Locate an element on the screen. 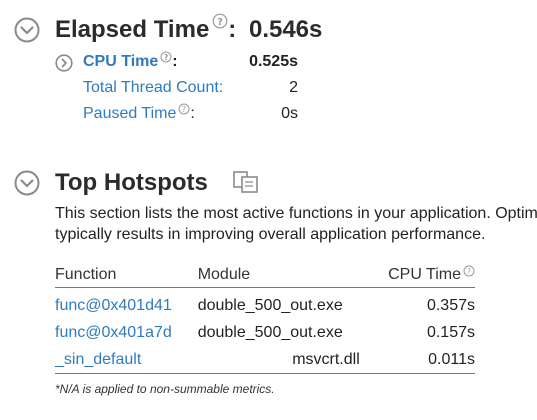 Image resolution: width=537 pixels, height=420 pixels. total-thread-count-metric: Total Thread Count: is located at coordinates (153, 88).